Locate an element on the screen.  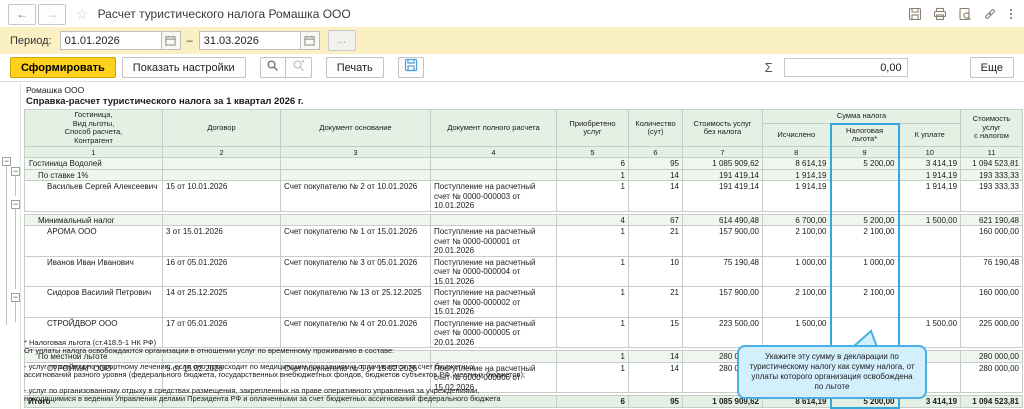
col-header: Документ основание is located at coordinates (355, 128).